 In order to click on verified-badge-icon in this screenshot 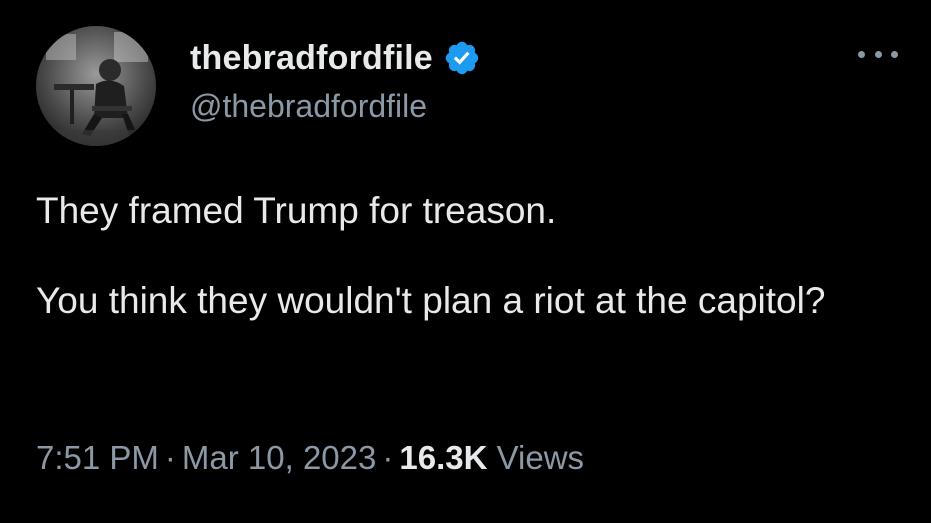, I will do `click(462, 58)`.